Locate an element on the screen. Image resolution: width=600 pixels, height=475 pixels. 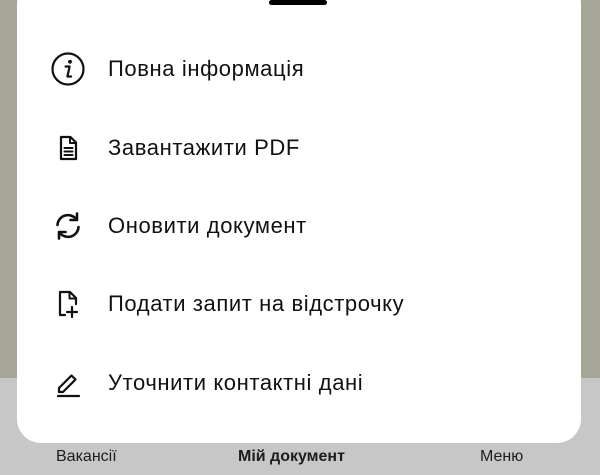
menu-item-deferral-request: Подати запит на відстрочку is located at coordinates (299, 304).